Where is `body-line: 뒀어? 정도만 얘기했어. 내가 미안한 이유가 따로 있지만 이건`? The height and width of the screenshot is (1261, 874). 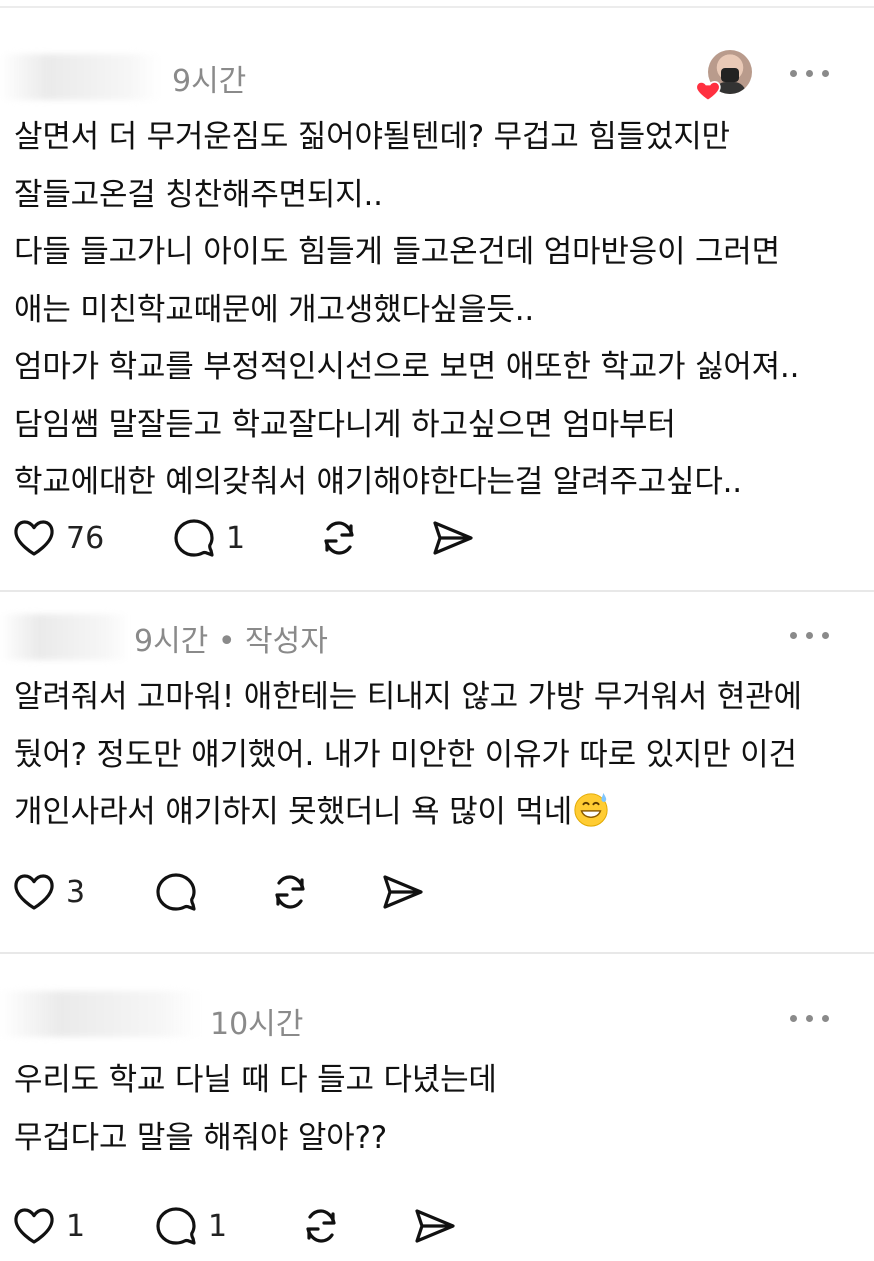
body-line: 뒀어? 정도만 얘기했어. 내가 미안한 이유가 따로 있지만 이건 is located at coordinates (405, 754).